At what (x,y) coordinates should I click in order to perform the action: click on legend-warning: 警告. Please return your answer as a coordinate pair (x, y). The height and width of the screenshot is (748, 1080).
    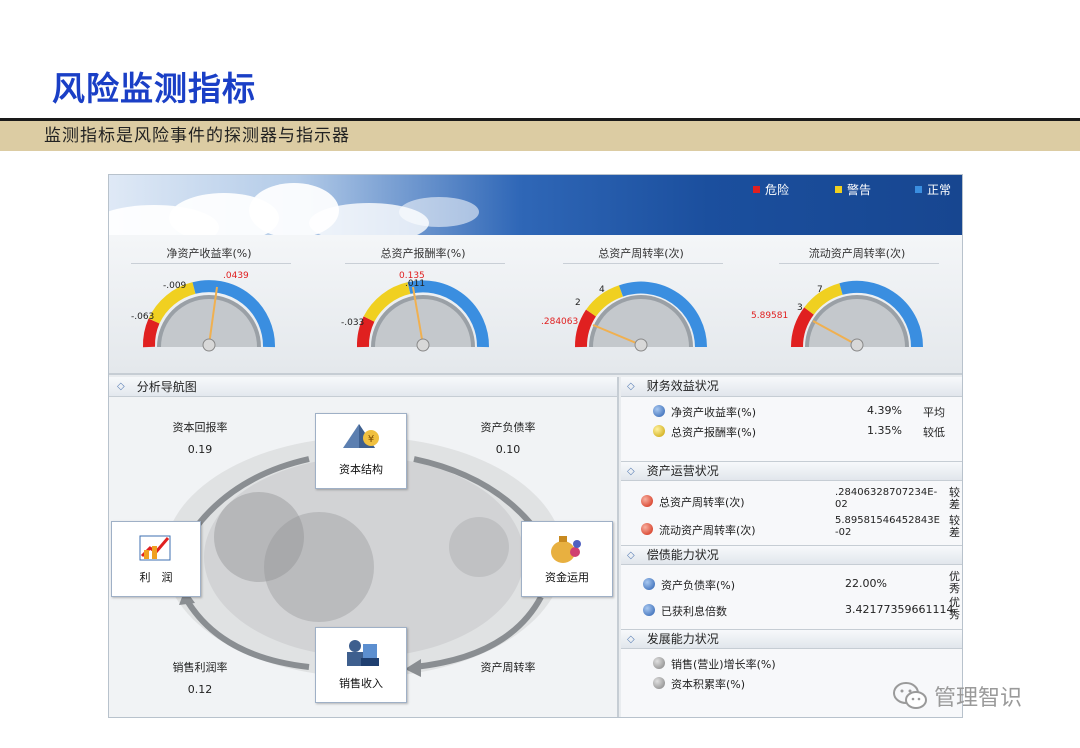
    Looking at the image, I should click on (853, 189).